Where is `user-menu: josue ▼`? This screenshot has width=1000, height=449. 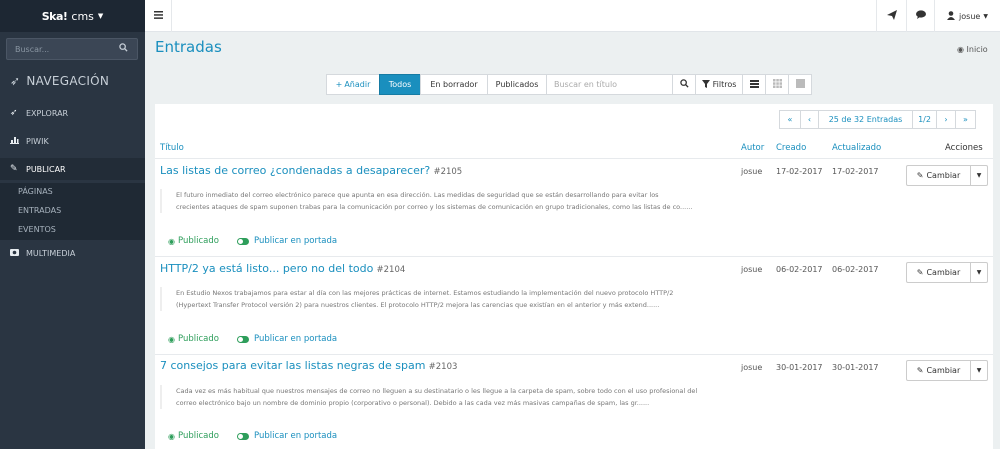
user-menu: josue ▼ is located at coordinates (967, 16).